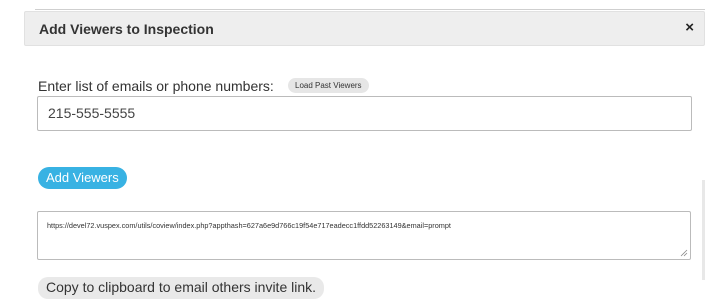 The width and height of the screenshot is (705, 299). I want to click on modal-title: Add Viewers to Inspection, so click(126, 29).